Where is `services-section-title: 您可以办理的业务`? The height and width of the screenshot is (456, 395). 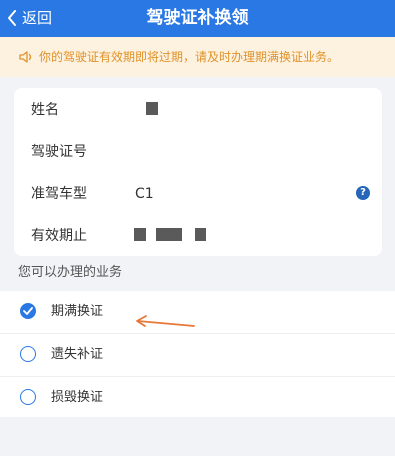
services-section-title: 您可以办理的业务 is located at coordinates (70, 272).